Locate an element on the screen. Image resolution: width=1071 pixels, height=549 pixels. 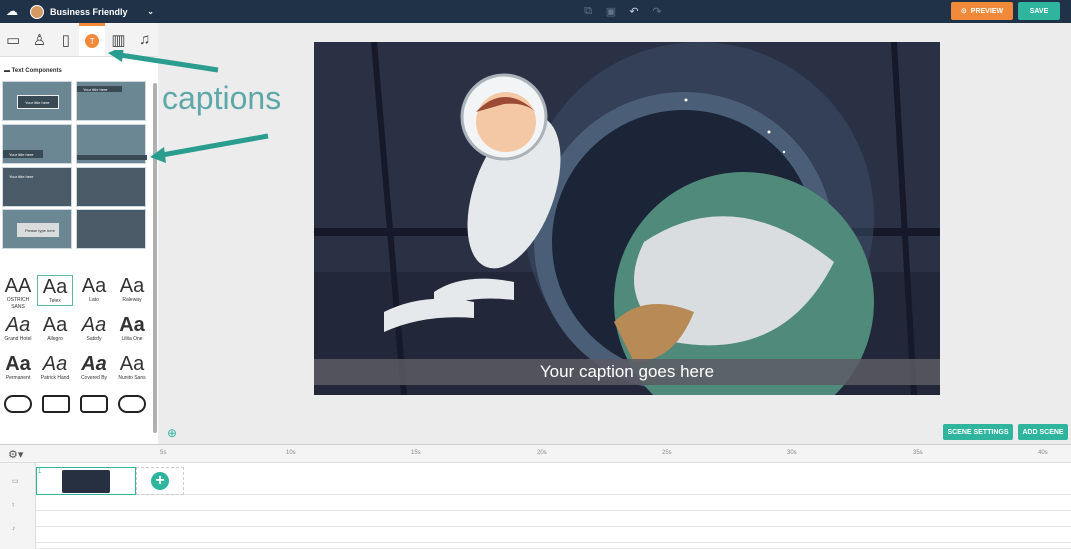
preview-button: ⊙ PREVIEW is located at coordinates (982, 11).